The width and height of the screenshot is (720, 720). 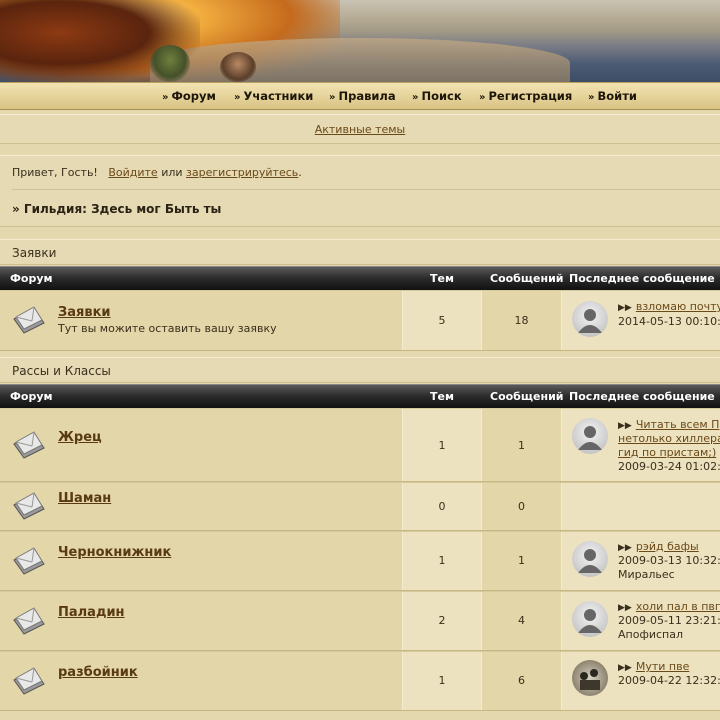 I want to click on posts-count: 4, so click(x=521, y=620).